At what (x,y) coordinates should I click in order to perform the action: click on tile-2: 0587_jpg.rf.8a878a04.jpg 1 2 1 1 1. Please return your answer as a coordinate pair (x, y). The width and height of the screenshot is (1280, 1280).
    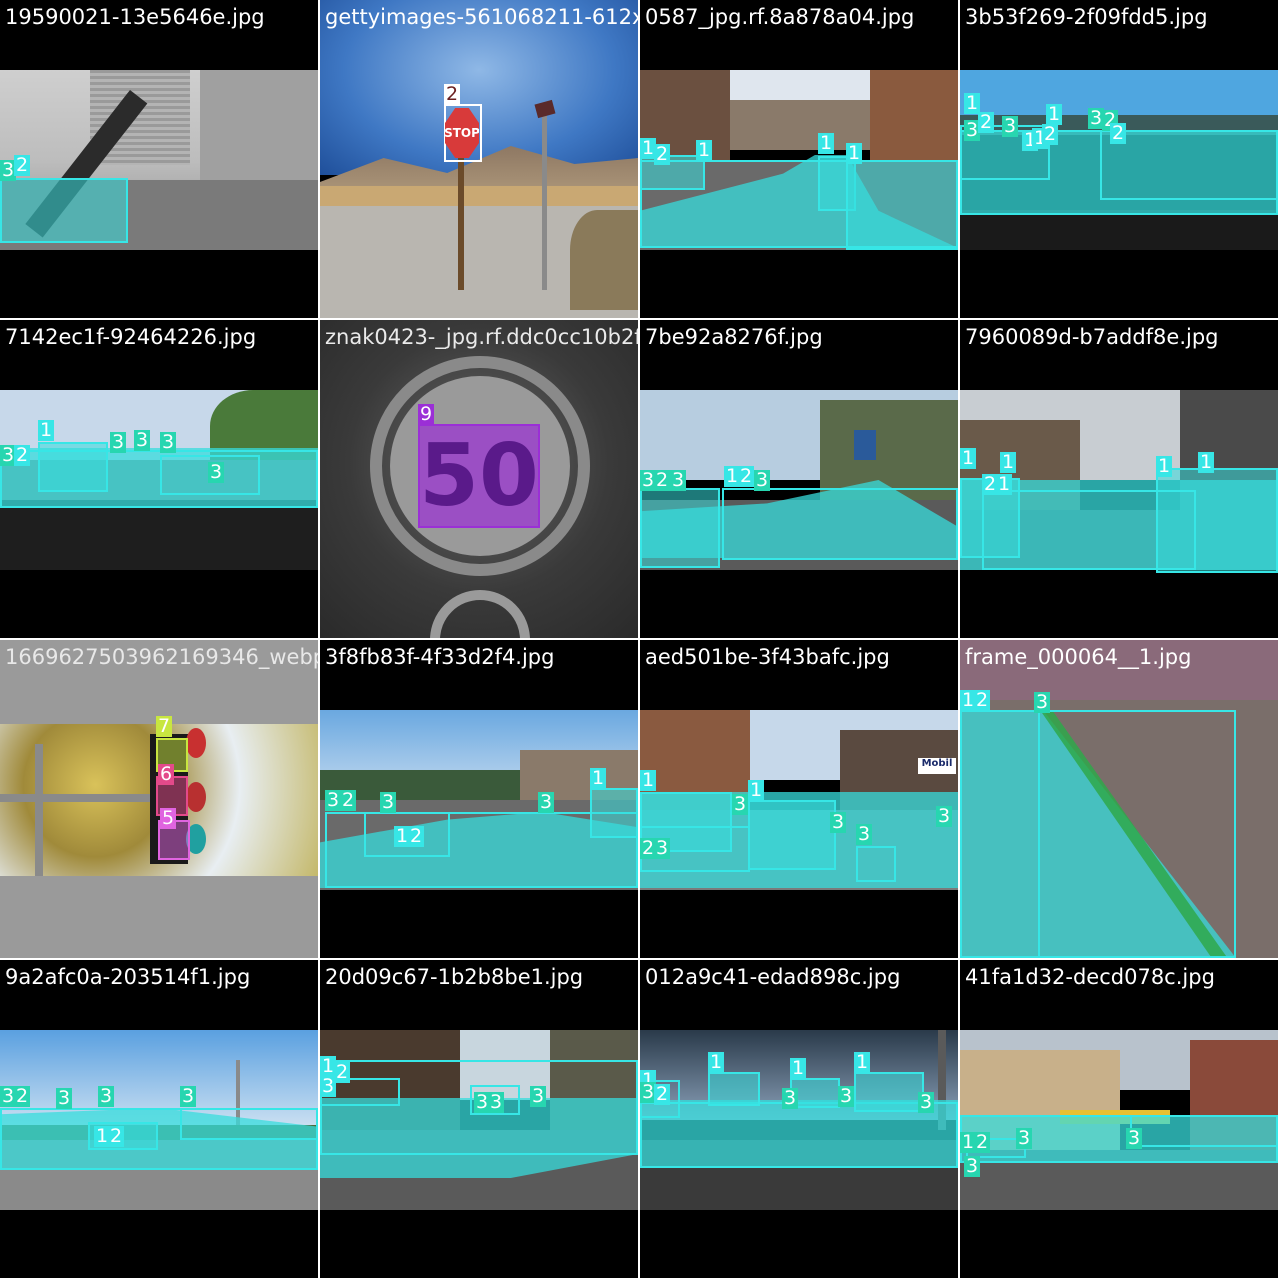
    Looking at the image, I should click on (799, 159).